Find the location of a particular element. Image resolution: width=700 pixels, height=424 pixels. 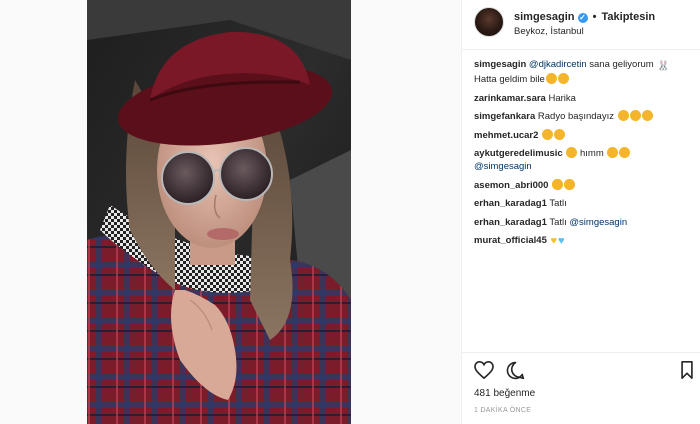

caption-username: simgesagin is located at coordinates (500, 64).